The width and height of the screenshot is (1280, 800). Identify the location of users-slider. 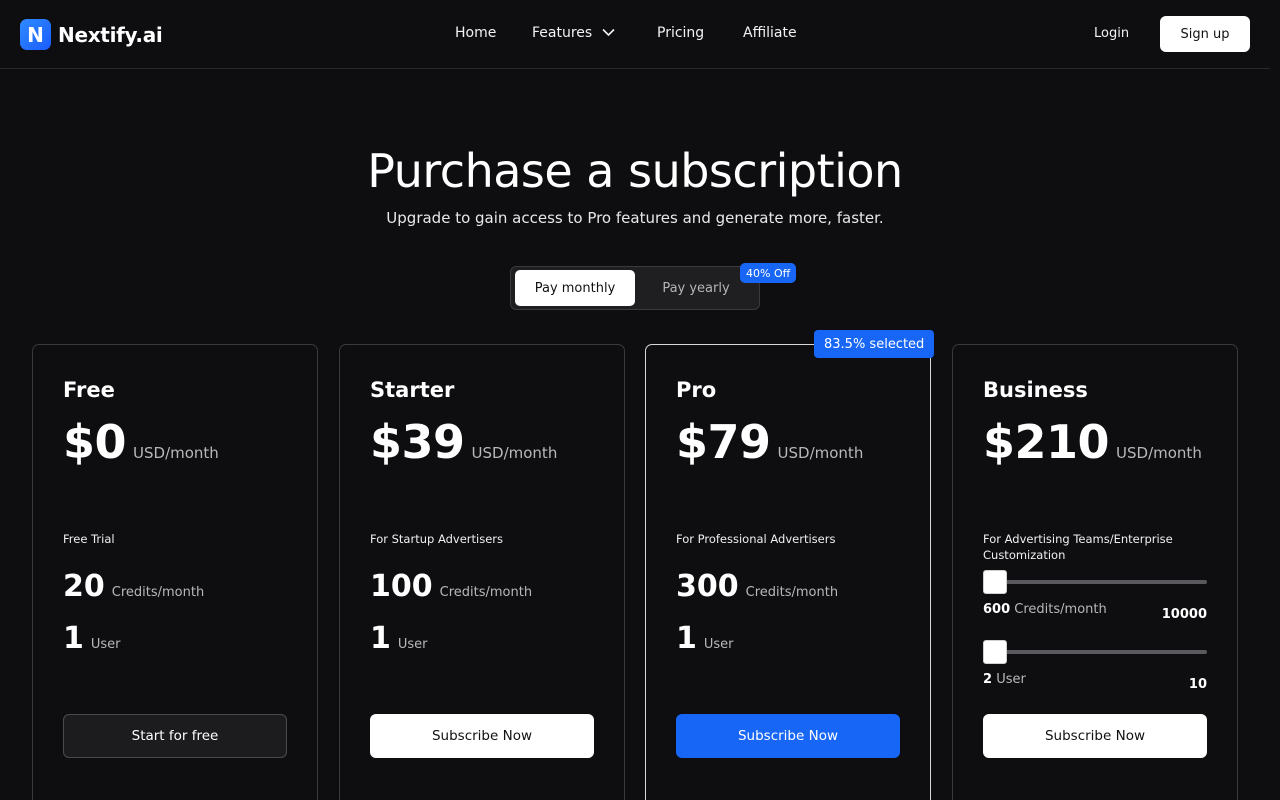
(1095, 652).